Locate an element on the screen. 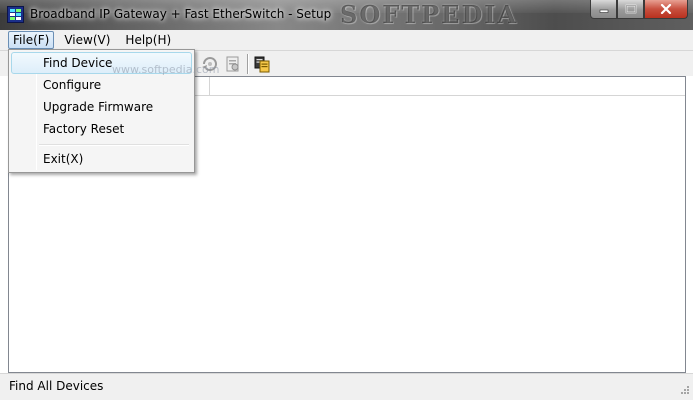 The width and height of the screenshot is (693, 400). close-button is located at coordinates (666, 9).